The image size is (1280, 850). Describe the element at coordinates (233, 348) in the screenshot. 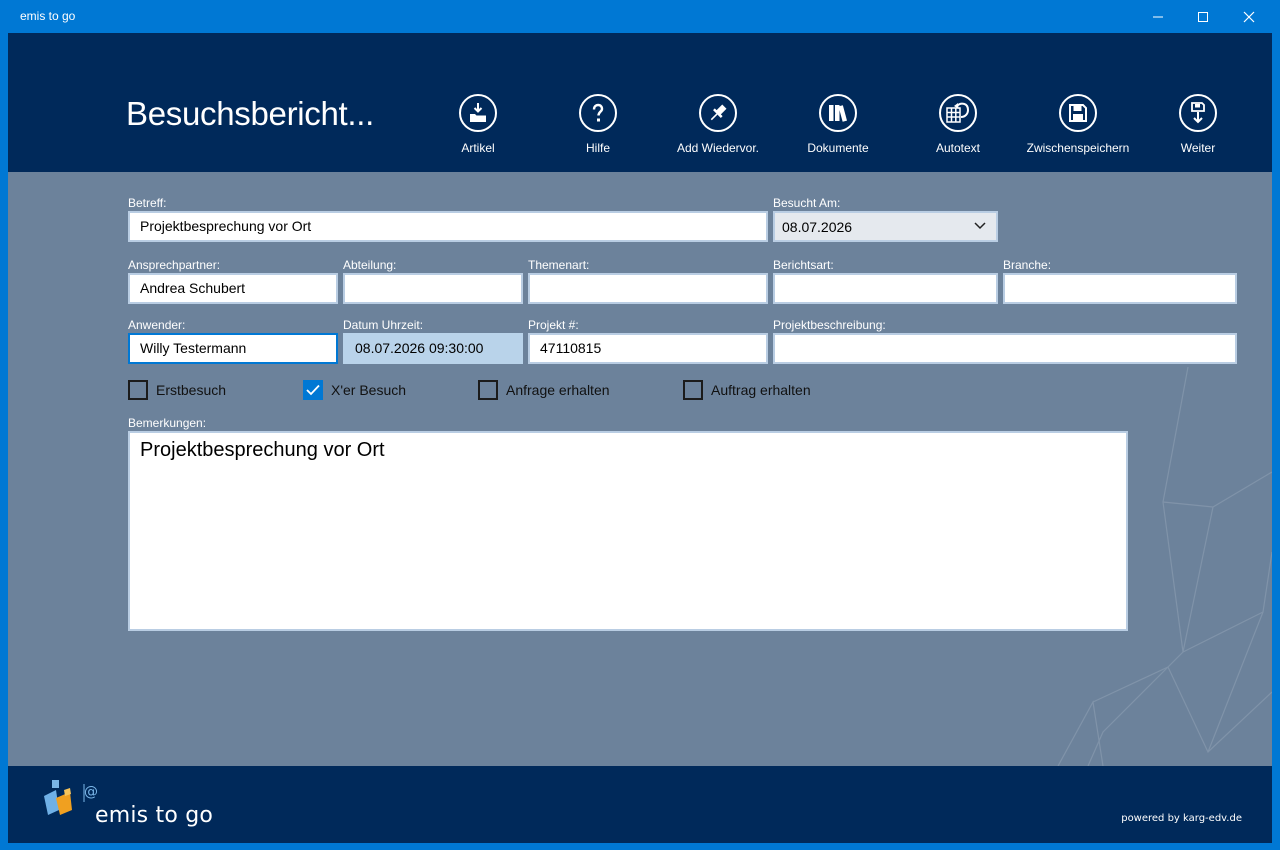

I see `anwender-input: Willy Testermann` at that location.